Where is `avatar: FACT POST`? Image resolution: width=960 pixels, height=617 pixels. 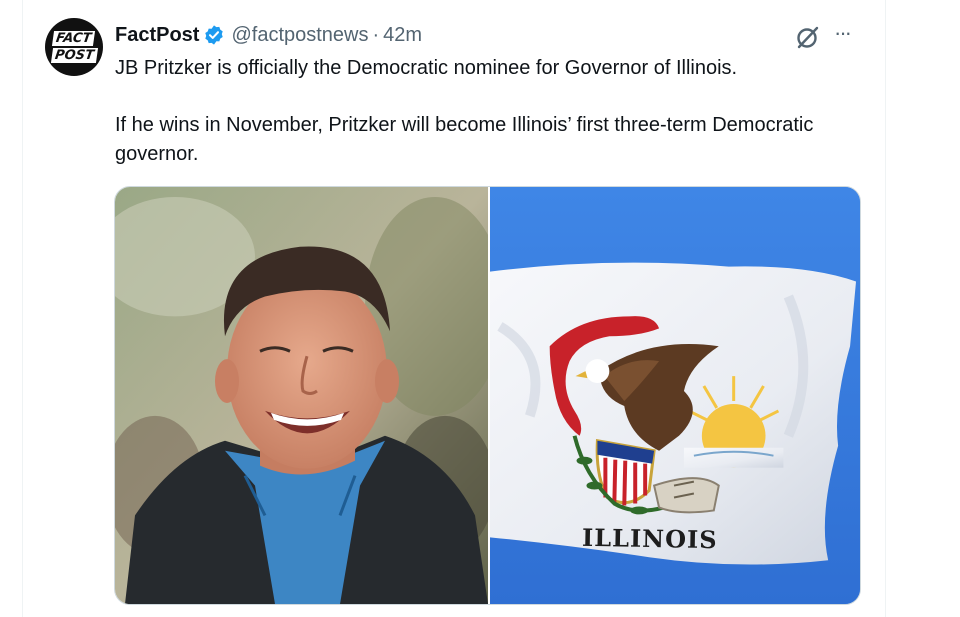
avatar: FACT POST is located at coordinates (74, 47).